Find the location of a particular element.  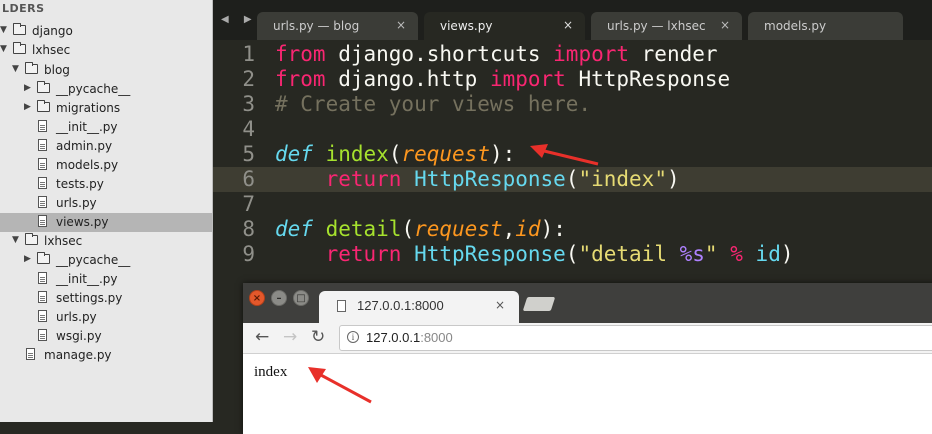

code-token: def is located at coordinates (294, 154).